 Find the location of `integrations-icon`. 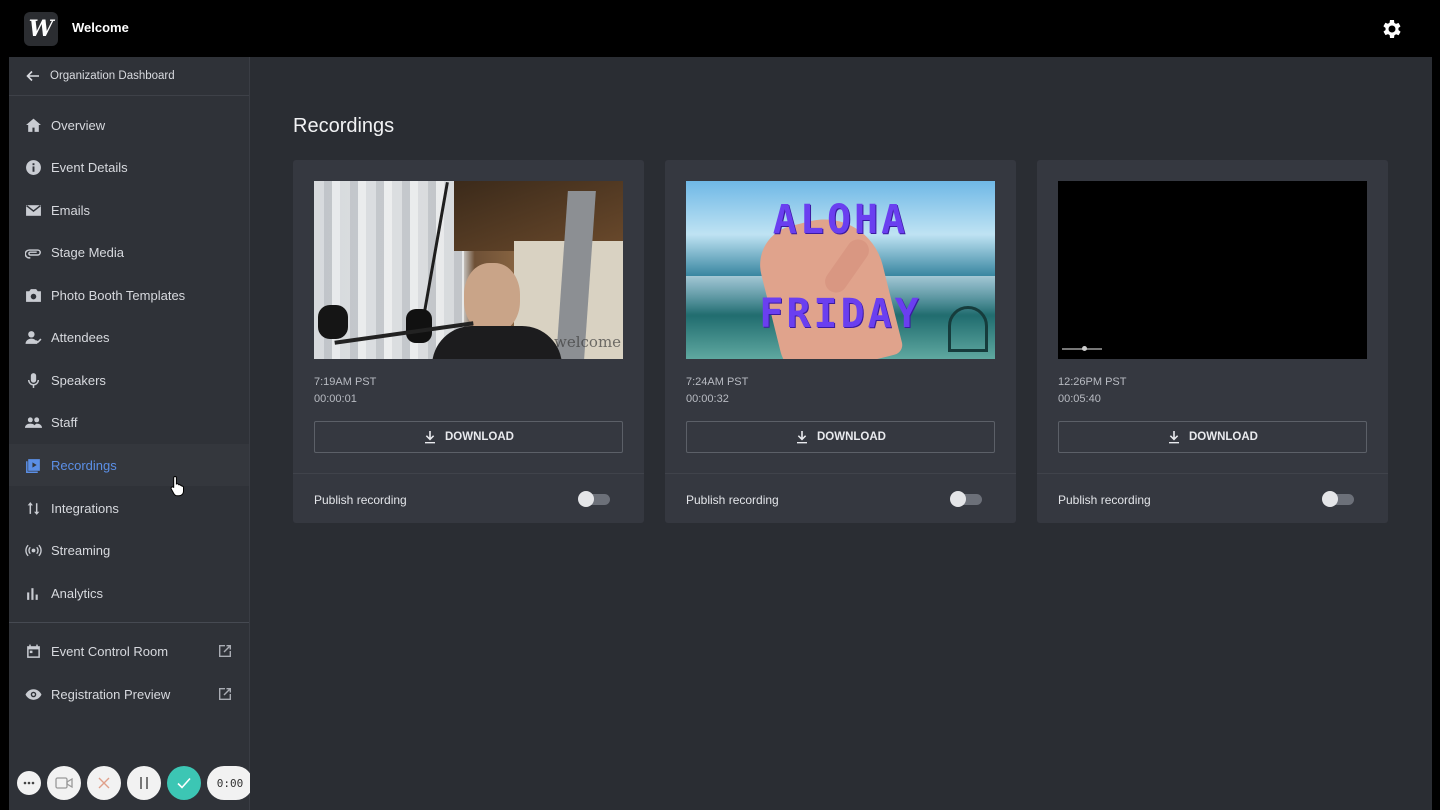

integrations-icon is located at coordinates (33, 508).